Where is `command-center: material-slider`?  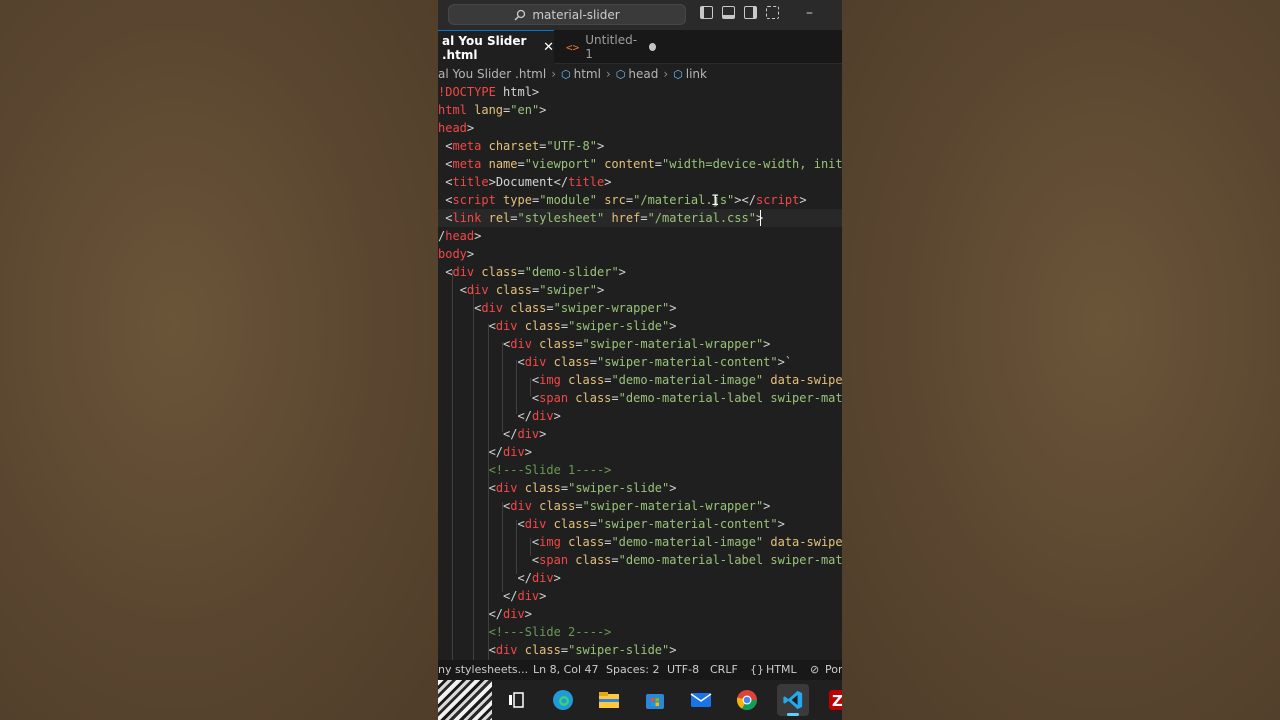 command-center: material-slider is located at coordinates (567, 14).